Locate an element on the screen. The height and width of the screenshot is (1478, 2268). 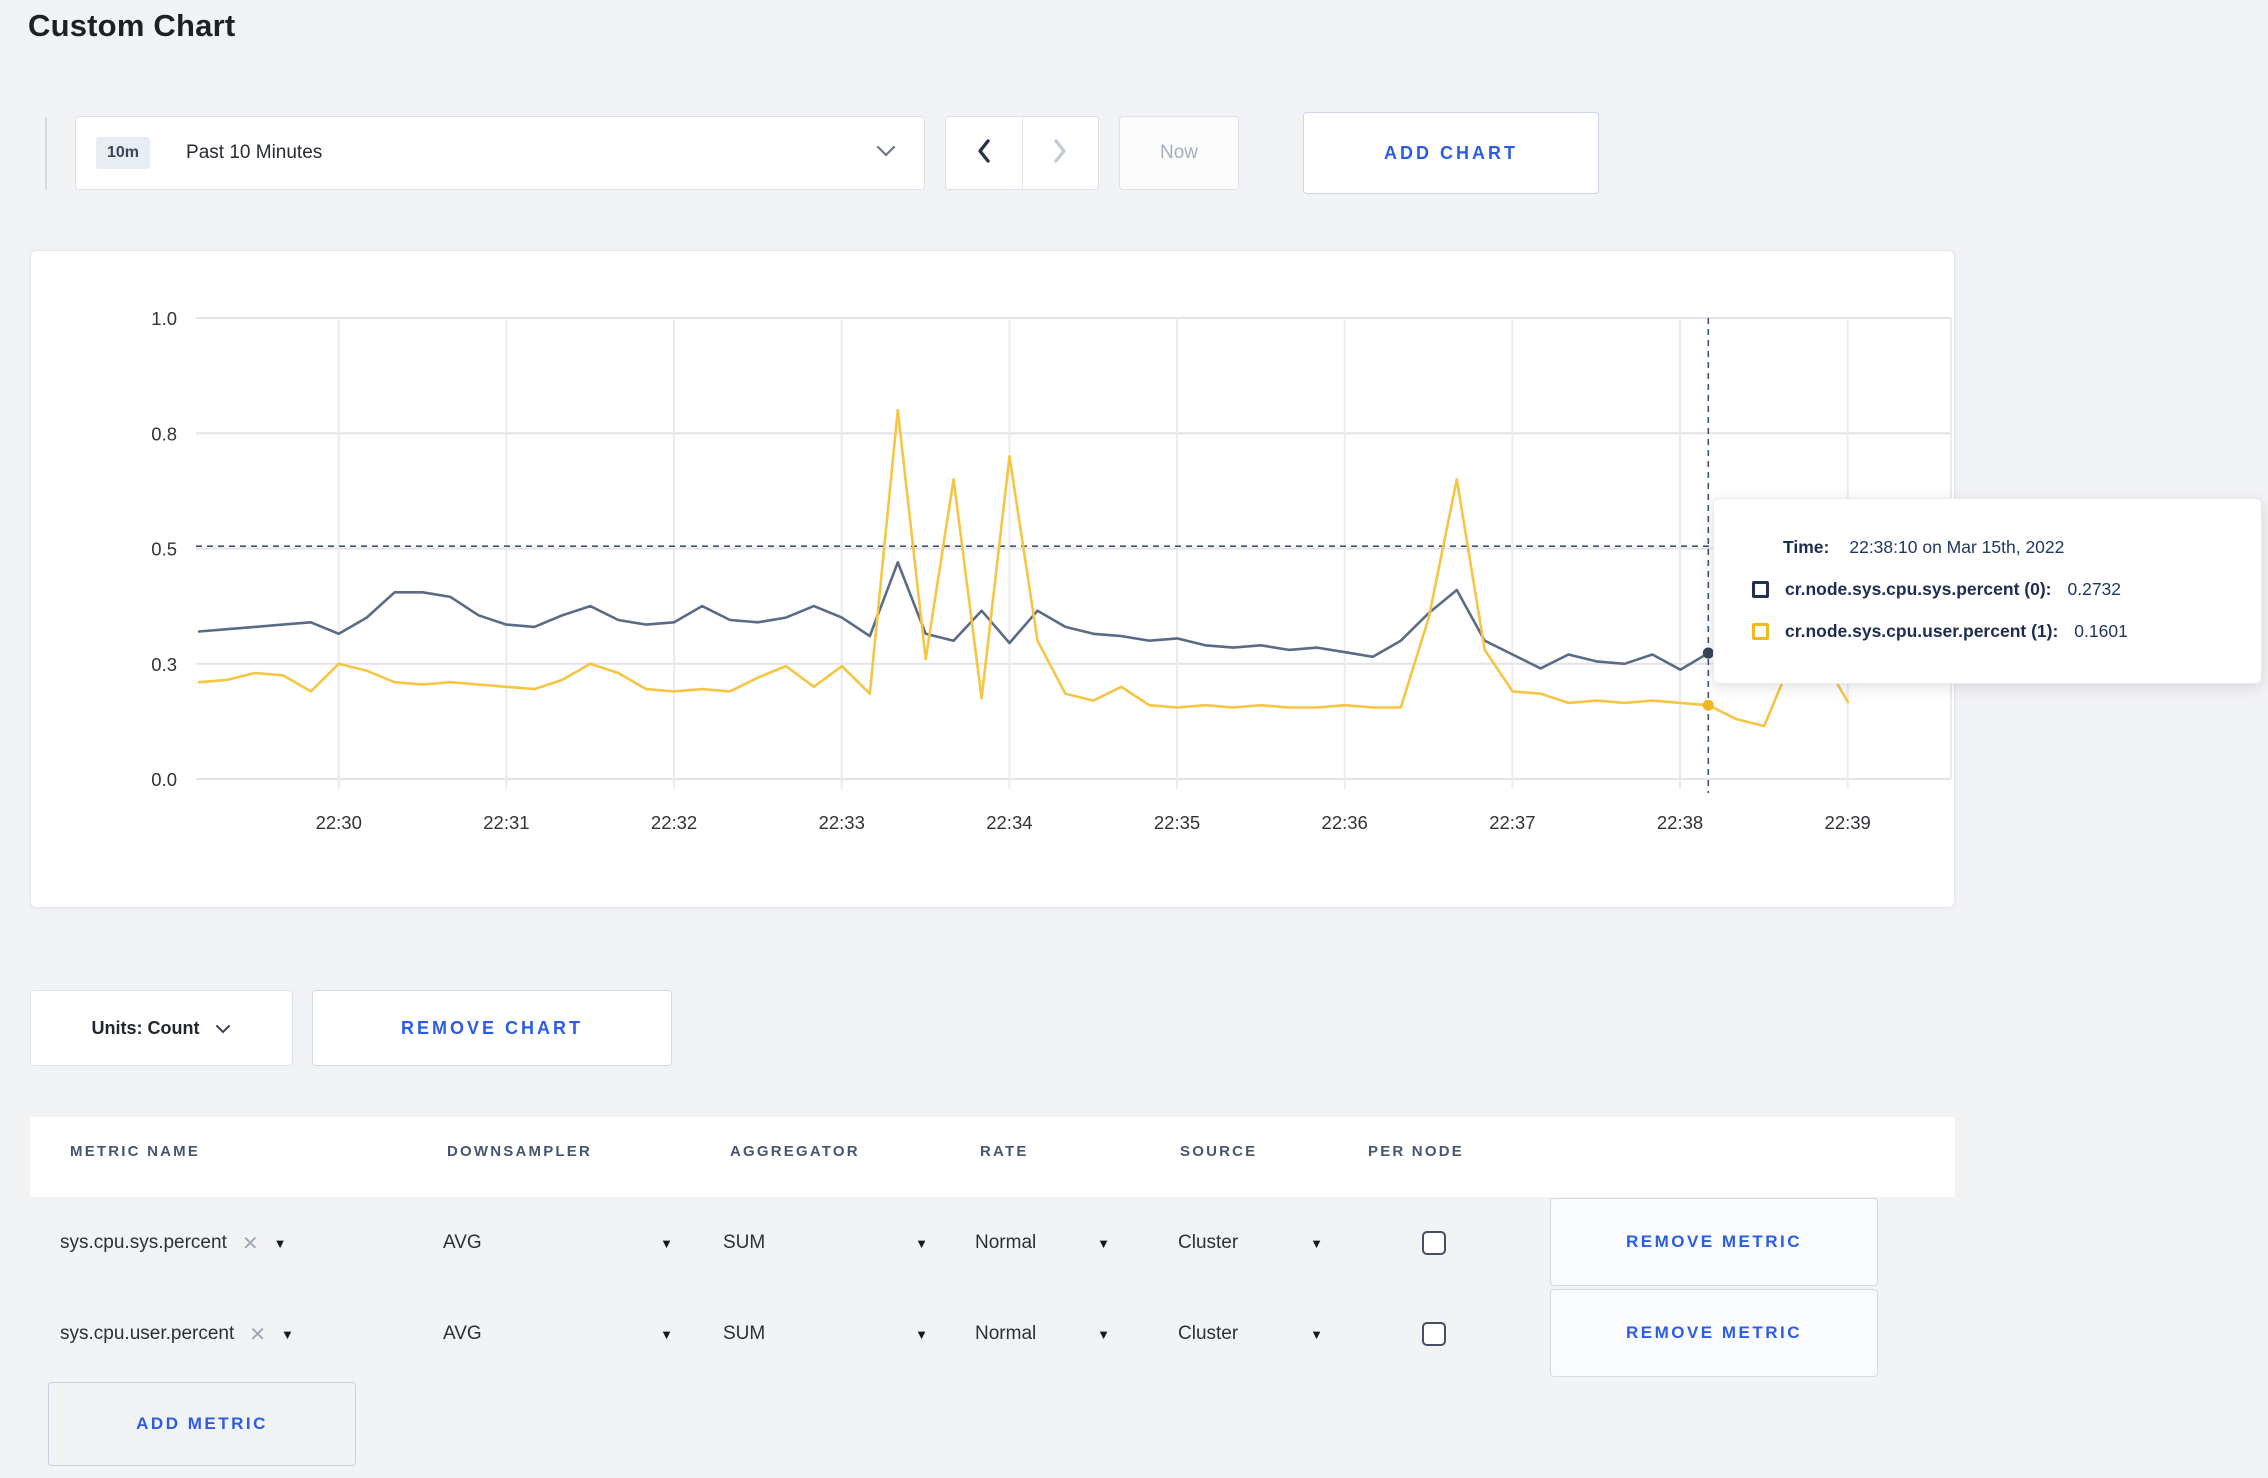
col-header-source: SOURCE is located at coordinates (1219, 1151).